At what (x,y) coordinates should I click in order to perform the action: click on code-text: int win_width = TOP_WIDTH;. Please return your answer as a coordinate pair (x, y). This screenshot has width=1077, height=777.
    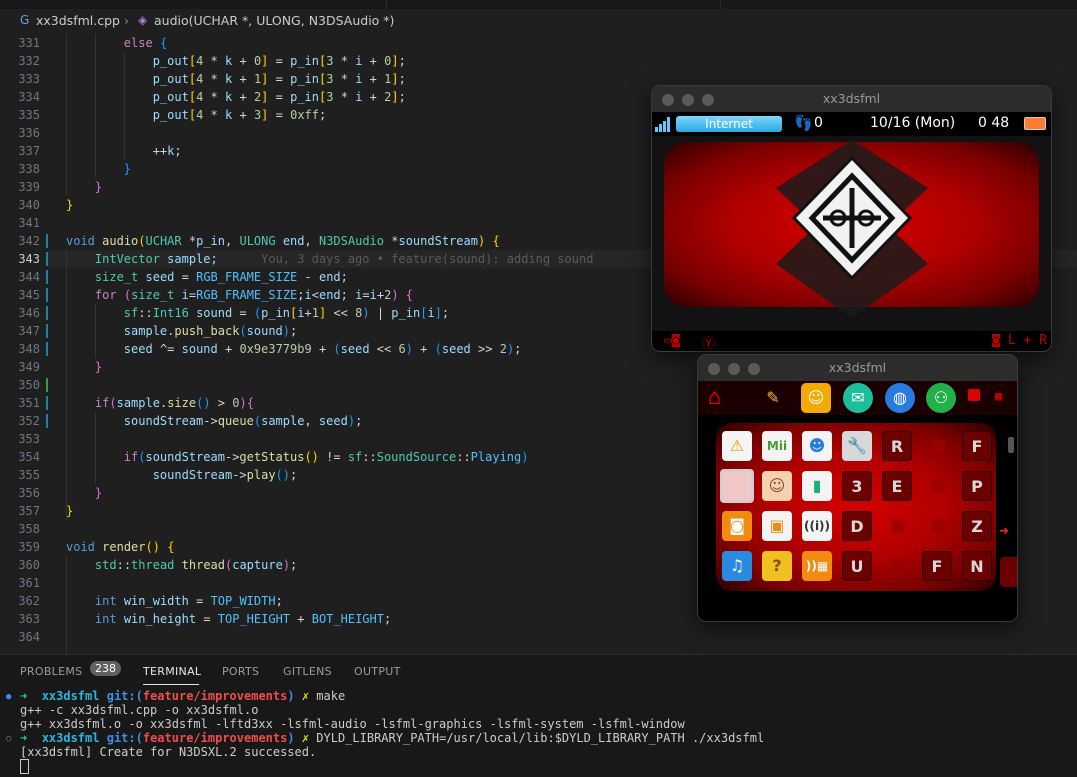
    Looking at the image, I should click on (188, 601).